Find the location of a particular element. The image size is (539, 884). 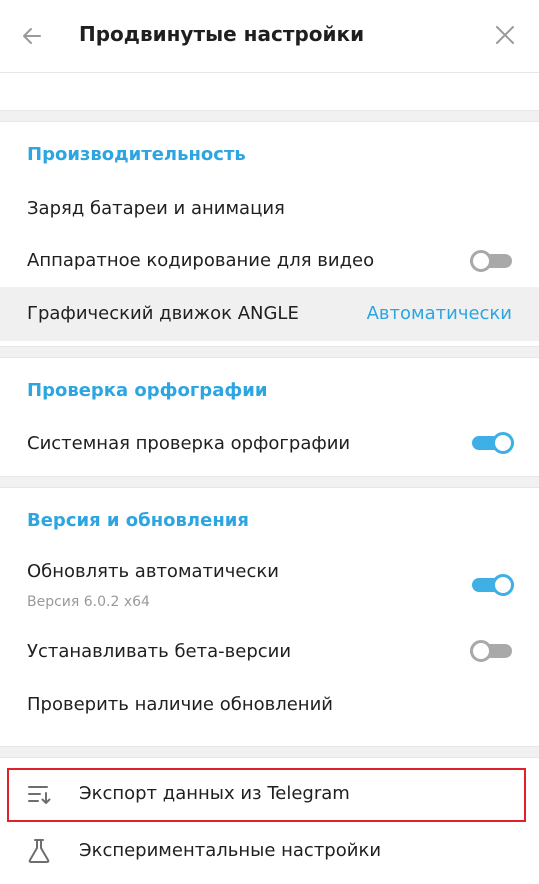

back-button is located at coordinates (32, 36).